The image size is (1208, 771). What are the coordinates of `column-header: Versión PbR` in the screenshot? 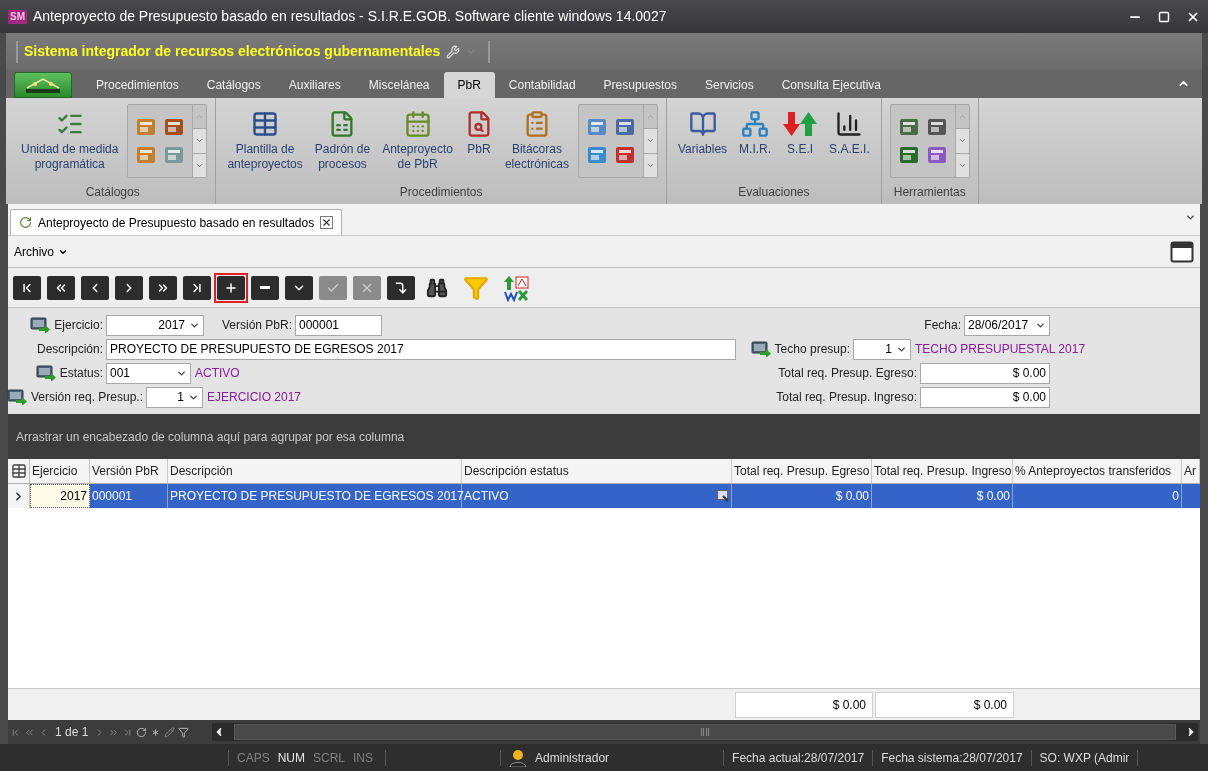 It's located at (129, 471).